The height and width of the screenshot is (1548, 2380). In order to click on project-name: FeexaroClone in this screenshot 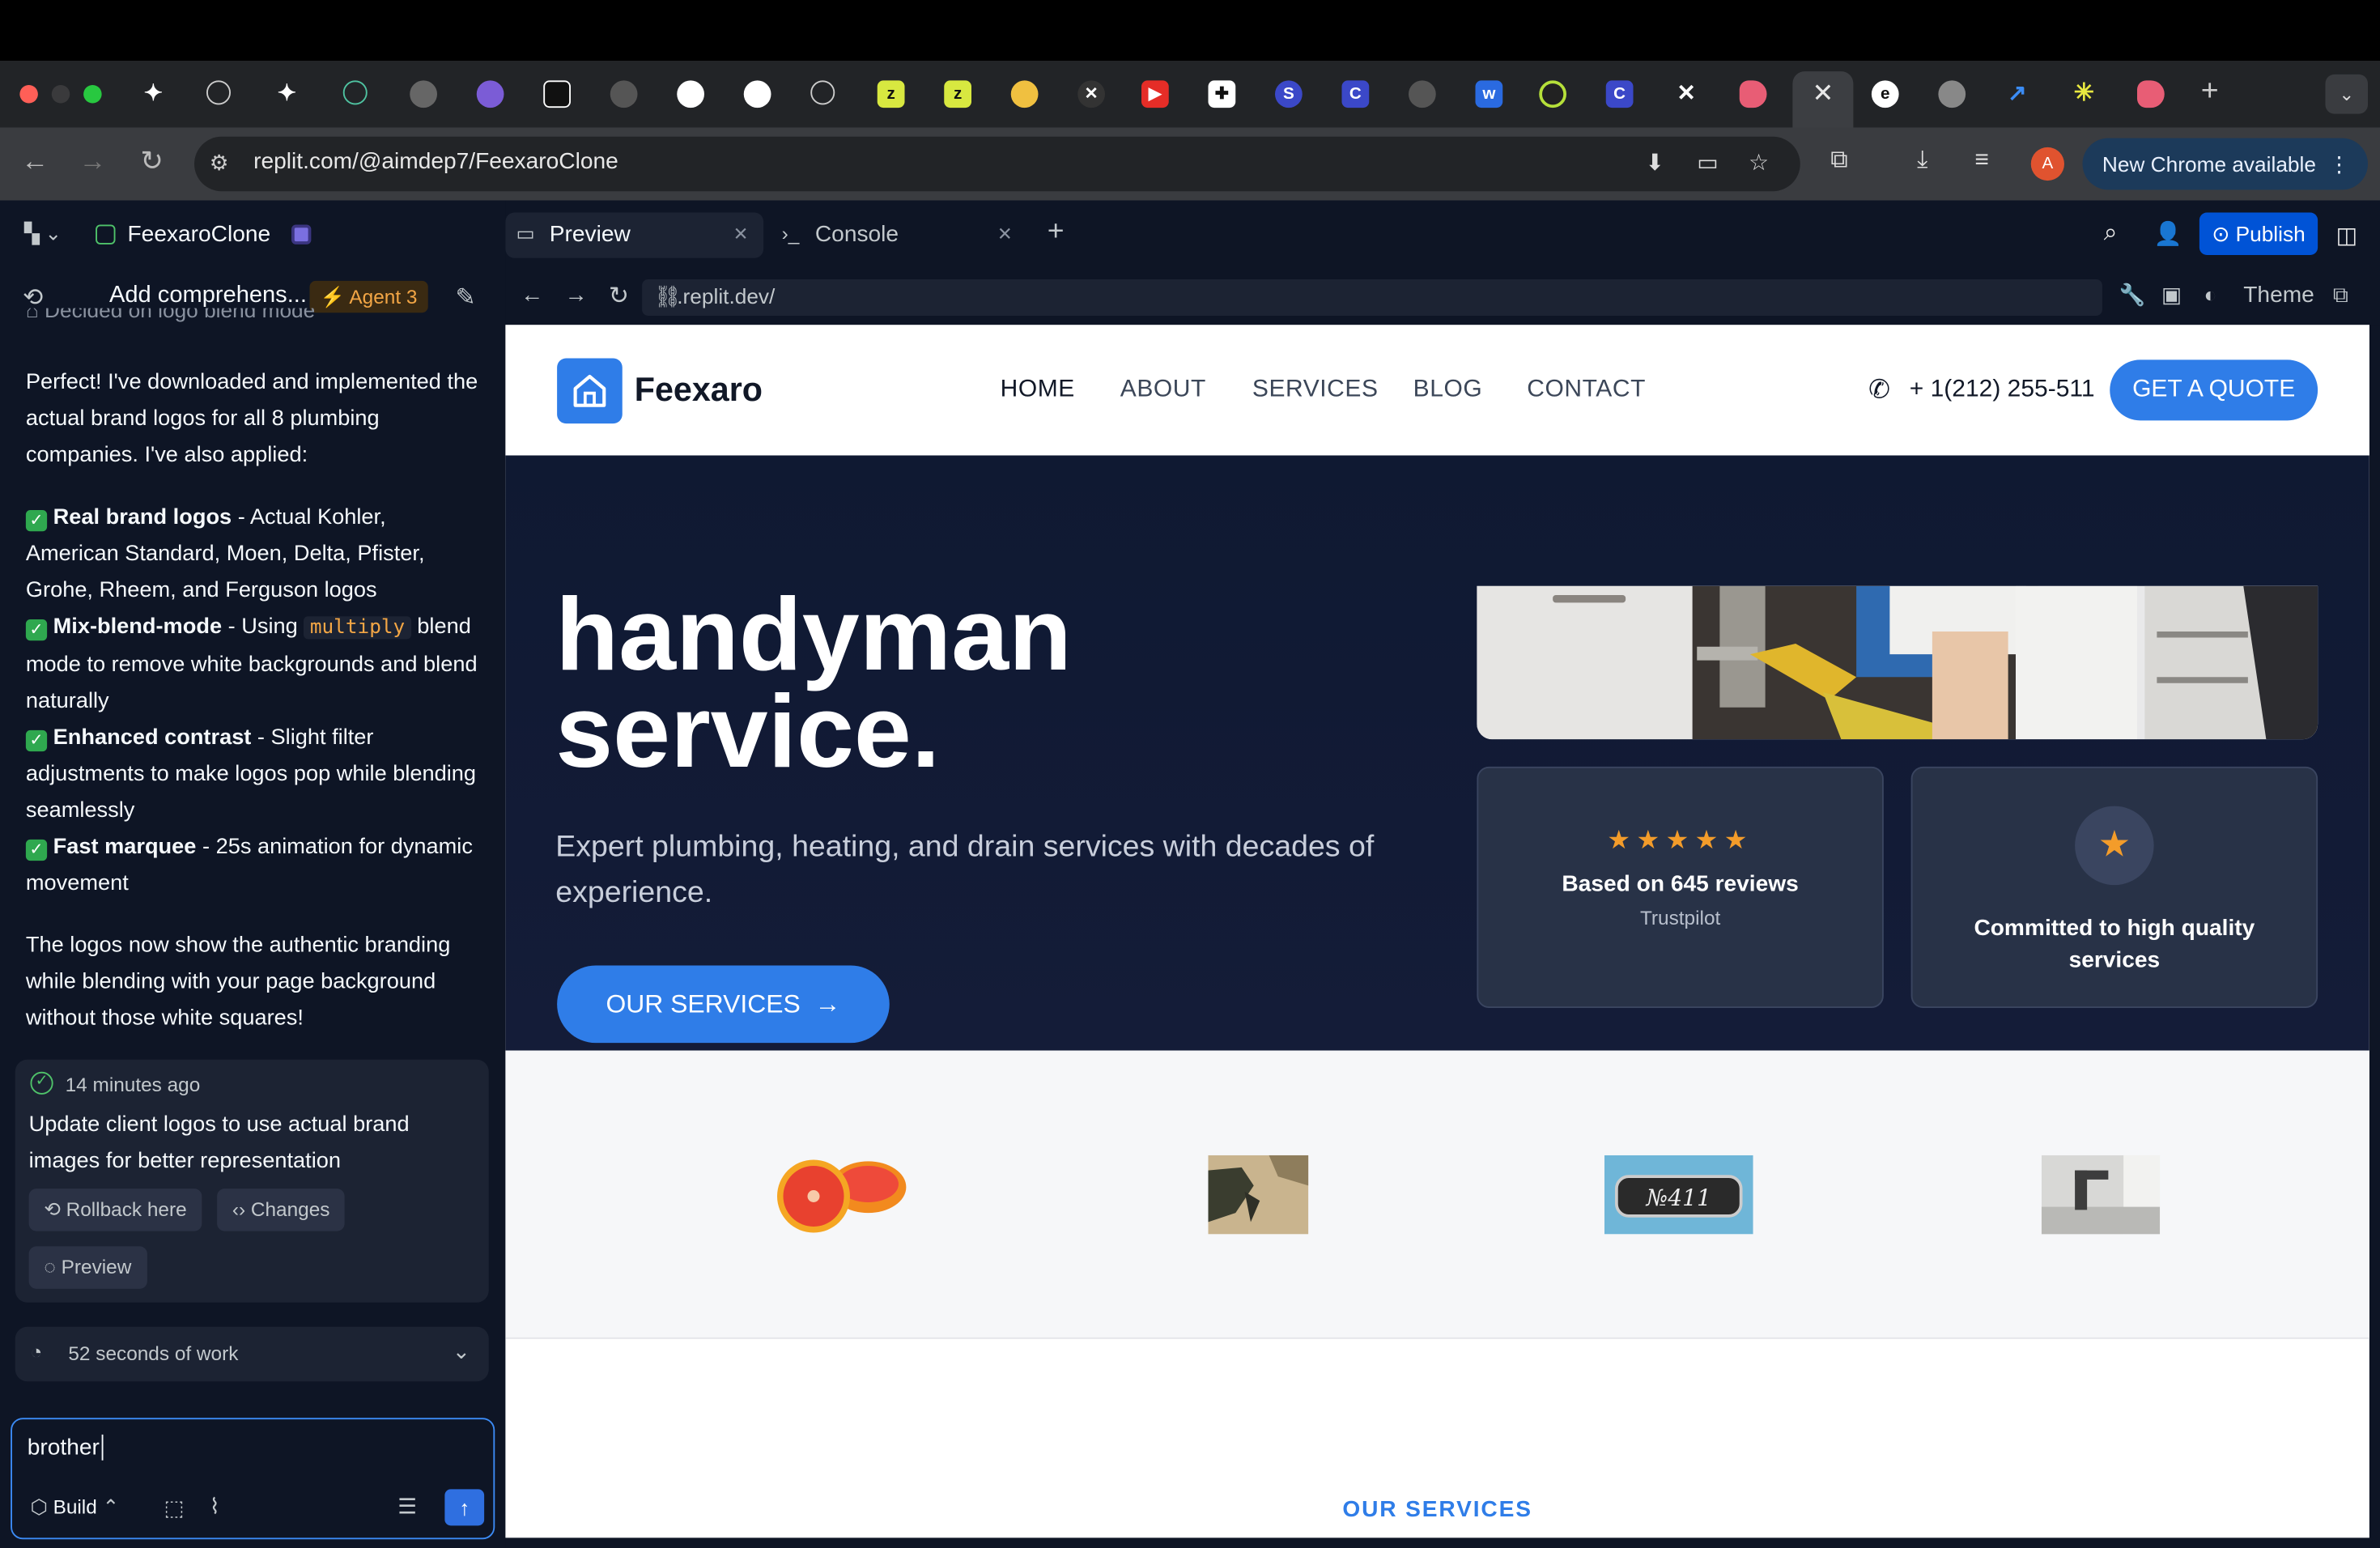, I will do `click(199, 235)`.